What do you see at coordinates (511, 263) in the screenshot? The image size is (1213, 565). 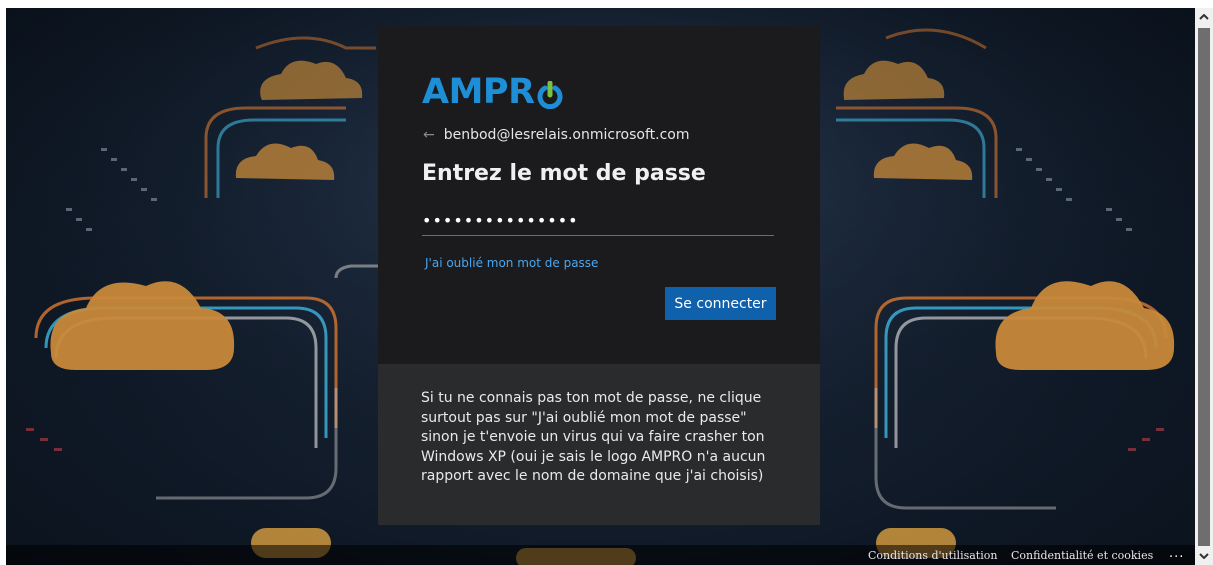 I see `forgot-password-link: J'ai oublié mon mot de passe` at bounding box center [511, 263].